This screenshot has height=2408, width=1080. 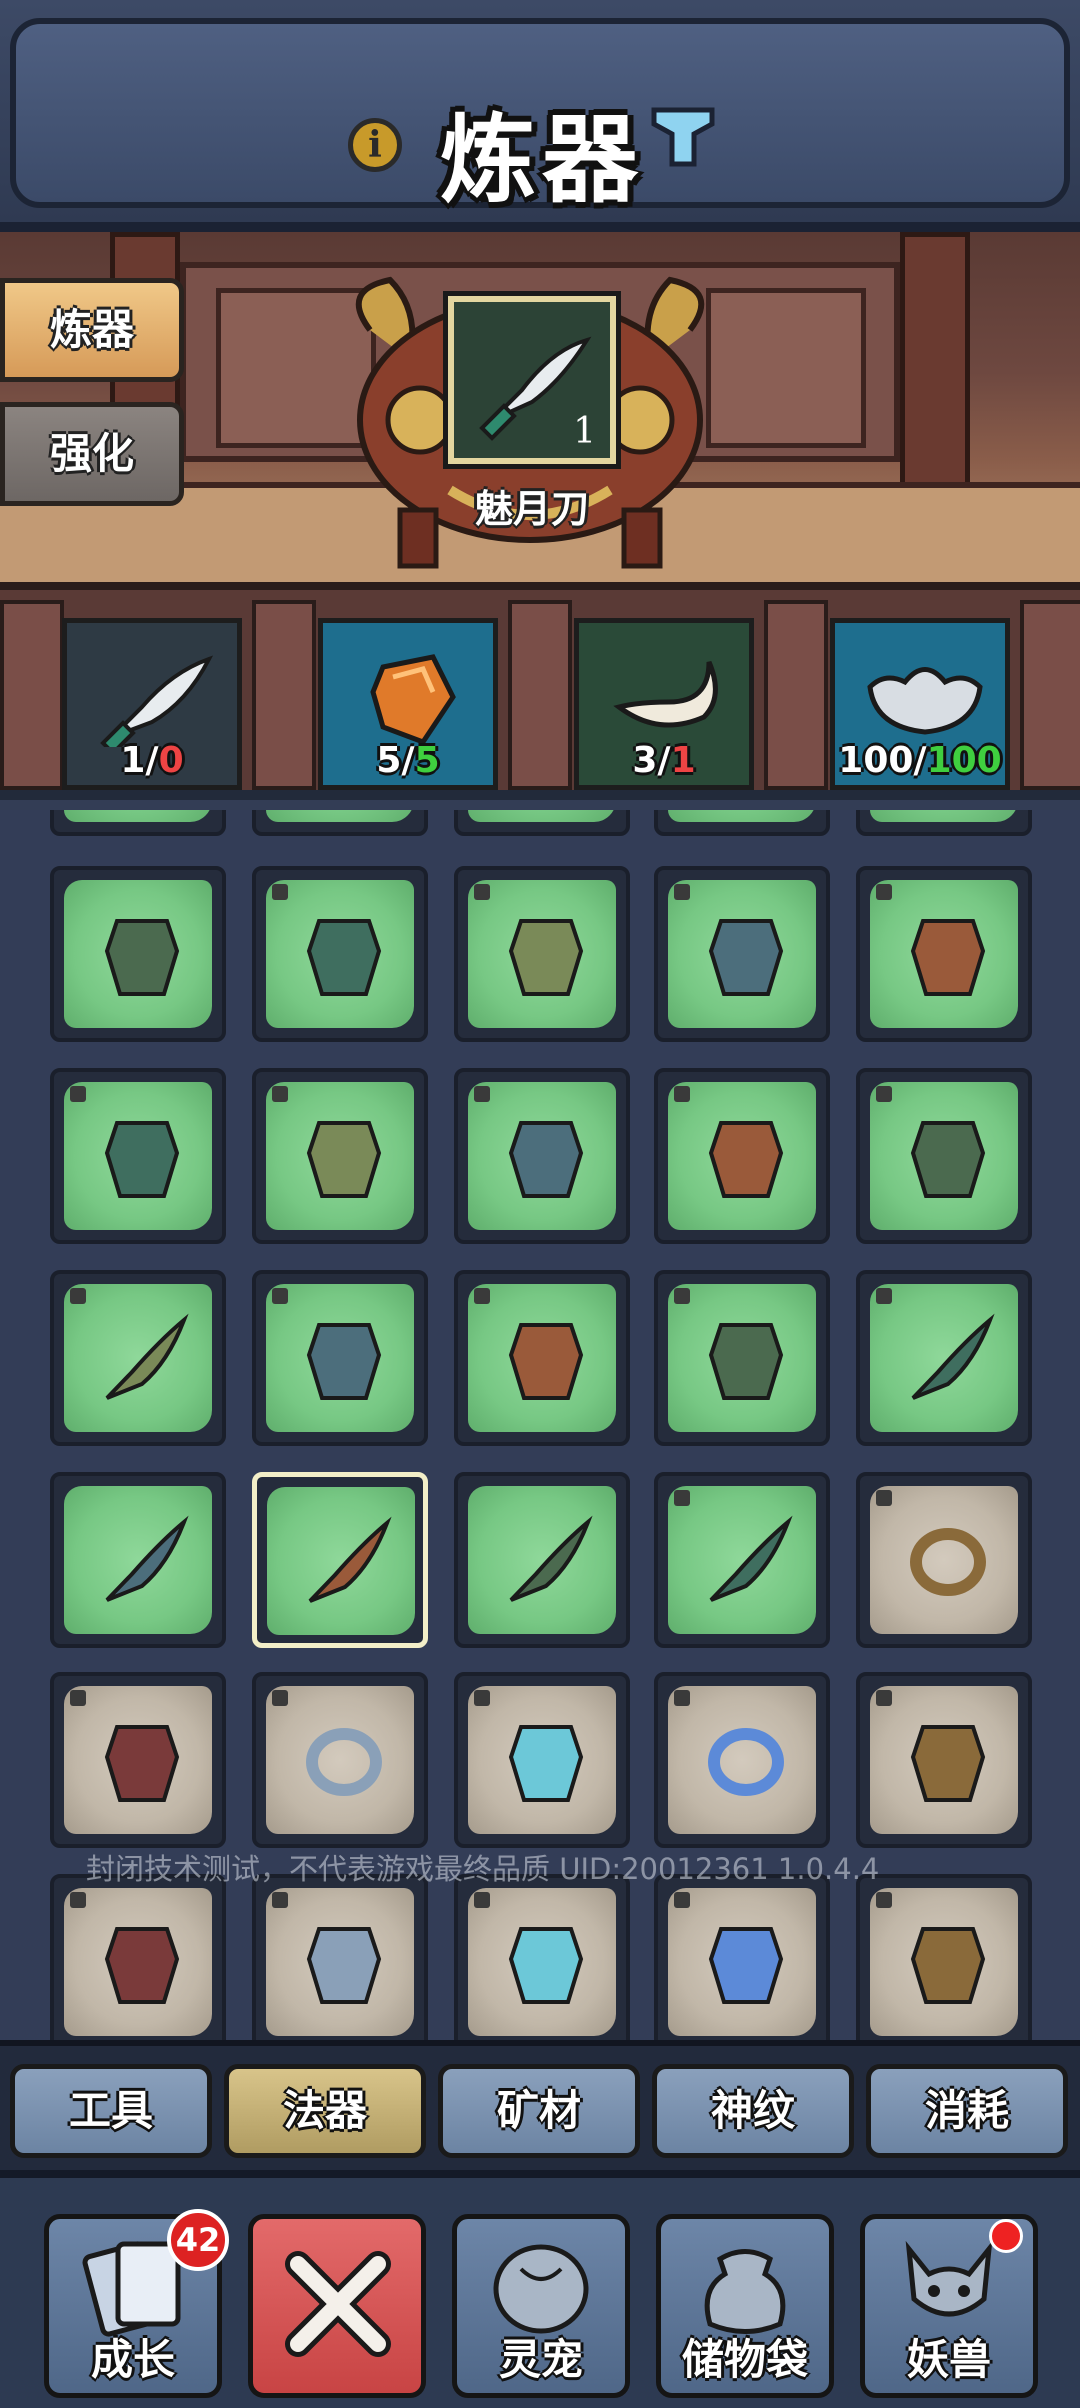 I want to click on selected-item-quantity: 1, so click(x=584, y=431).